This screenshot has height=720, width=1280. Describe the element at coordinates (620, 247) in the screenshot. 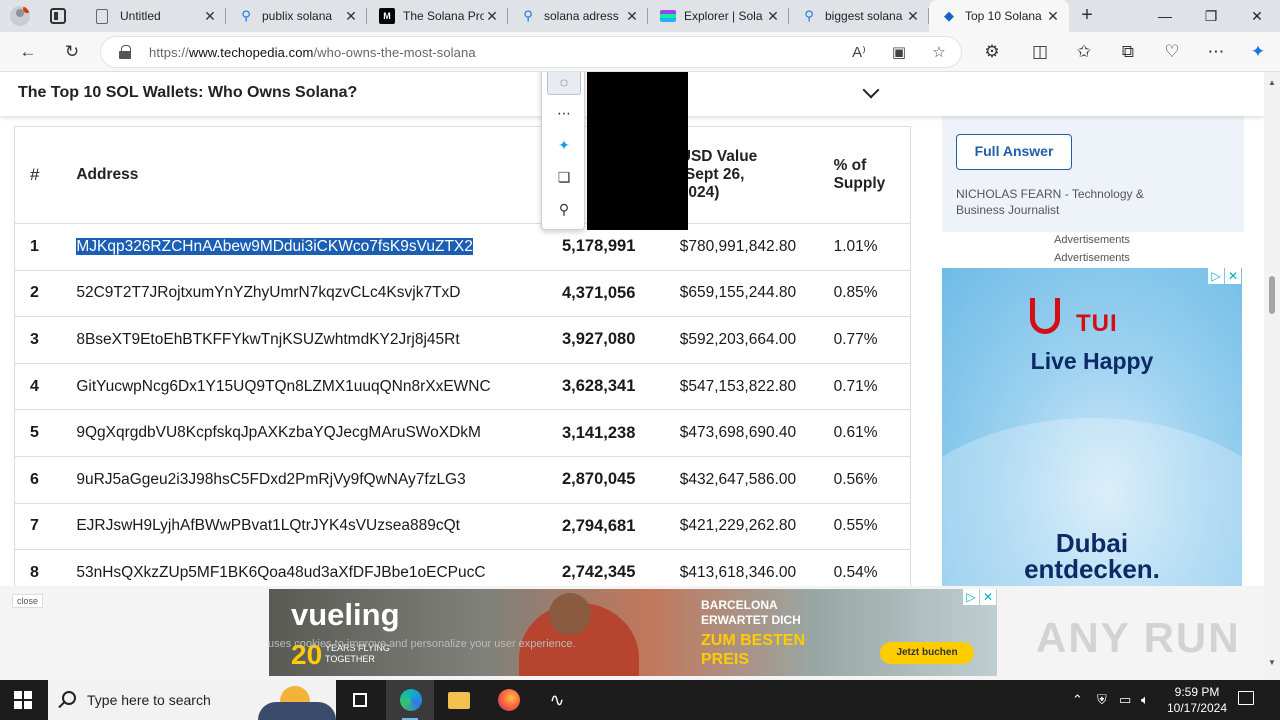

I see `amount-cell: 5,178,991` at that location.